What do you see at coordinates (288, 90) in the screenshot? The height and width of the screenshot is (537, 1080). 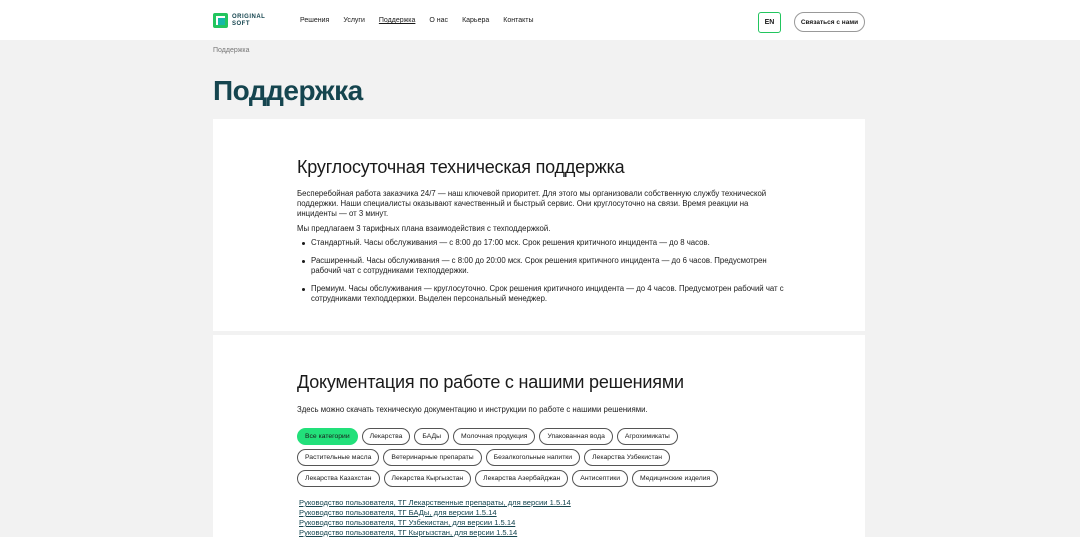 I see `page-title: Поддержка` at bounding box center [288, 90].